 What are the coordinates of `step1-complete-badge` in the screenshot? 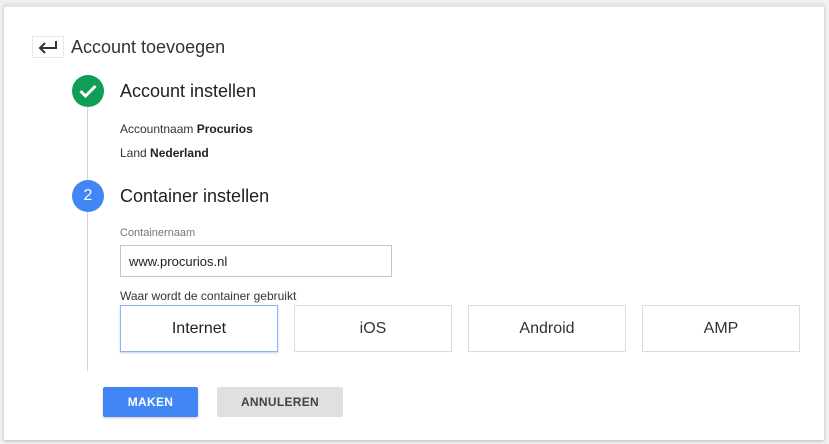 It's located at (88, 91).